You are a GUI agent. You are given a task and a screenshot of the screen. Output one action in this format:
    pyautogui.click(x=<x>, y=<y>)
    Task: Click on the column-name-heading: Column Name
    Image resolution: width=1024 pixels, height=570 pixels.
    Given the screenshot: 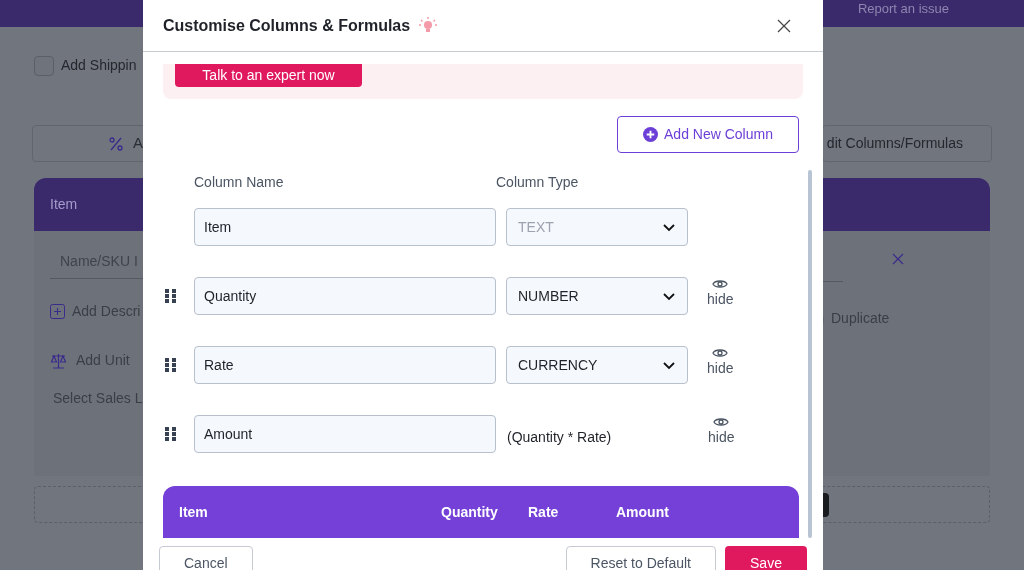 What is the action you would take?
    pyautogui.click(x=239, y=182)
    